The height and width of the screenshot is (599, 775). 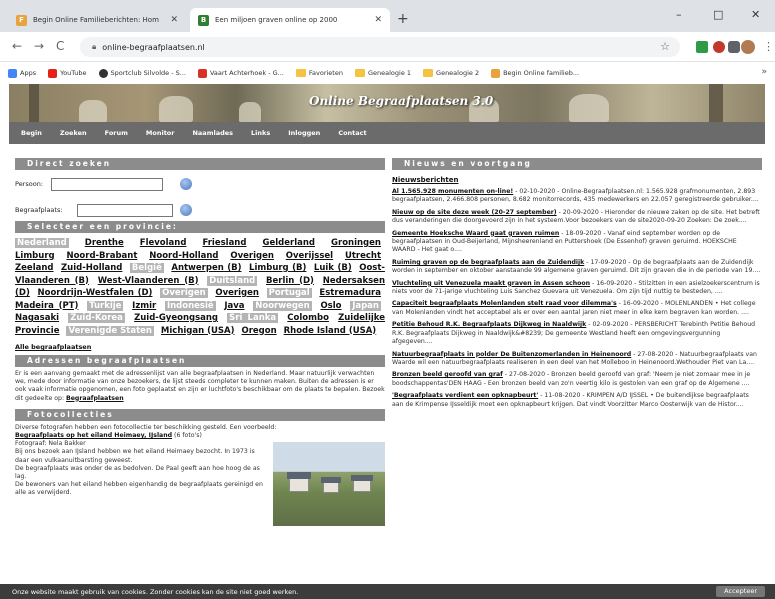 I want to click on bookmark-star-icon: ☆, so click(x=665, y=46).